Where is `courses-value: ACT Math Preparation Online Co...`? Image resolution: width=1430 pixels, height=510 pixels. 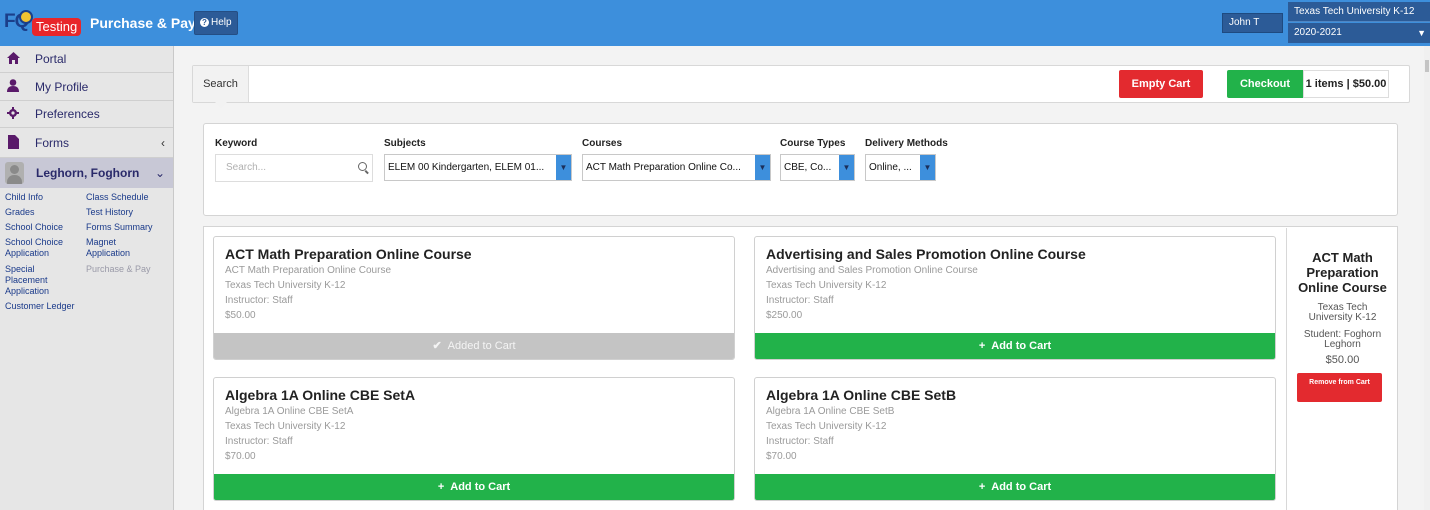 courses-value: ACT Math Preparation Online Co... is located at coordinates (663, 167).